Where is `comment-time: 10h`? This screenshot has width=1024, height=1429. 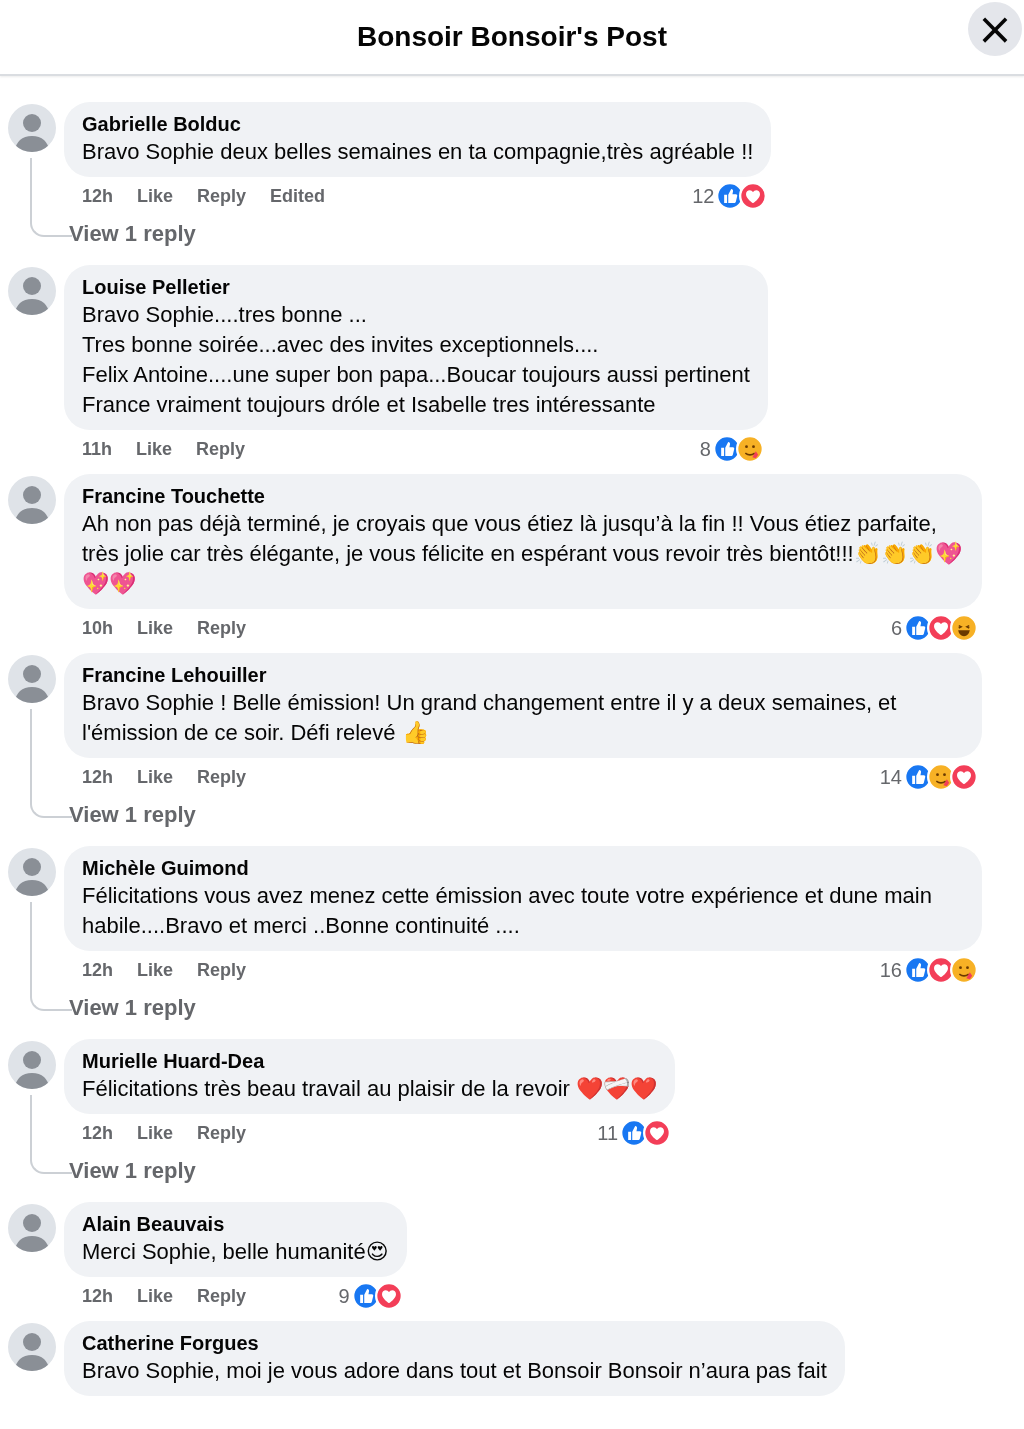
comment-time: 10h is located at coordinates (98, 628).